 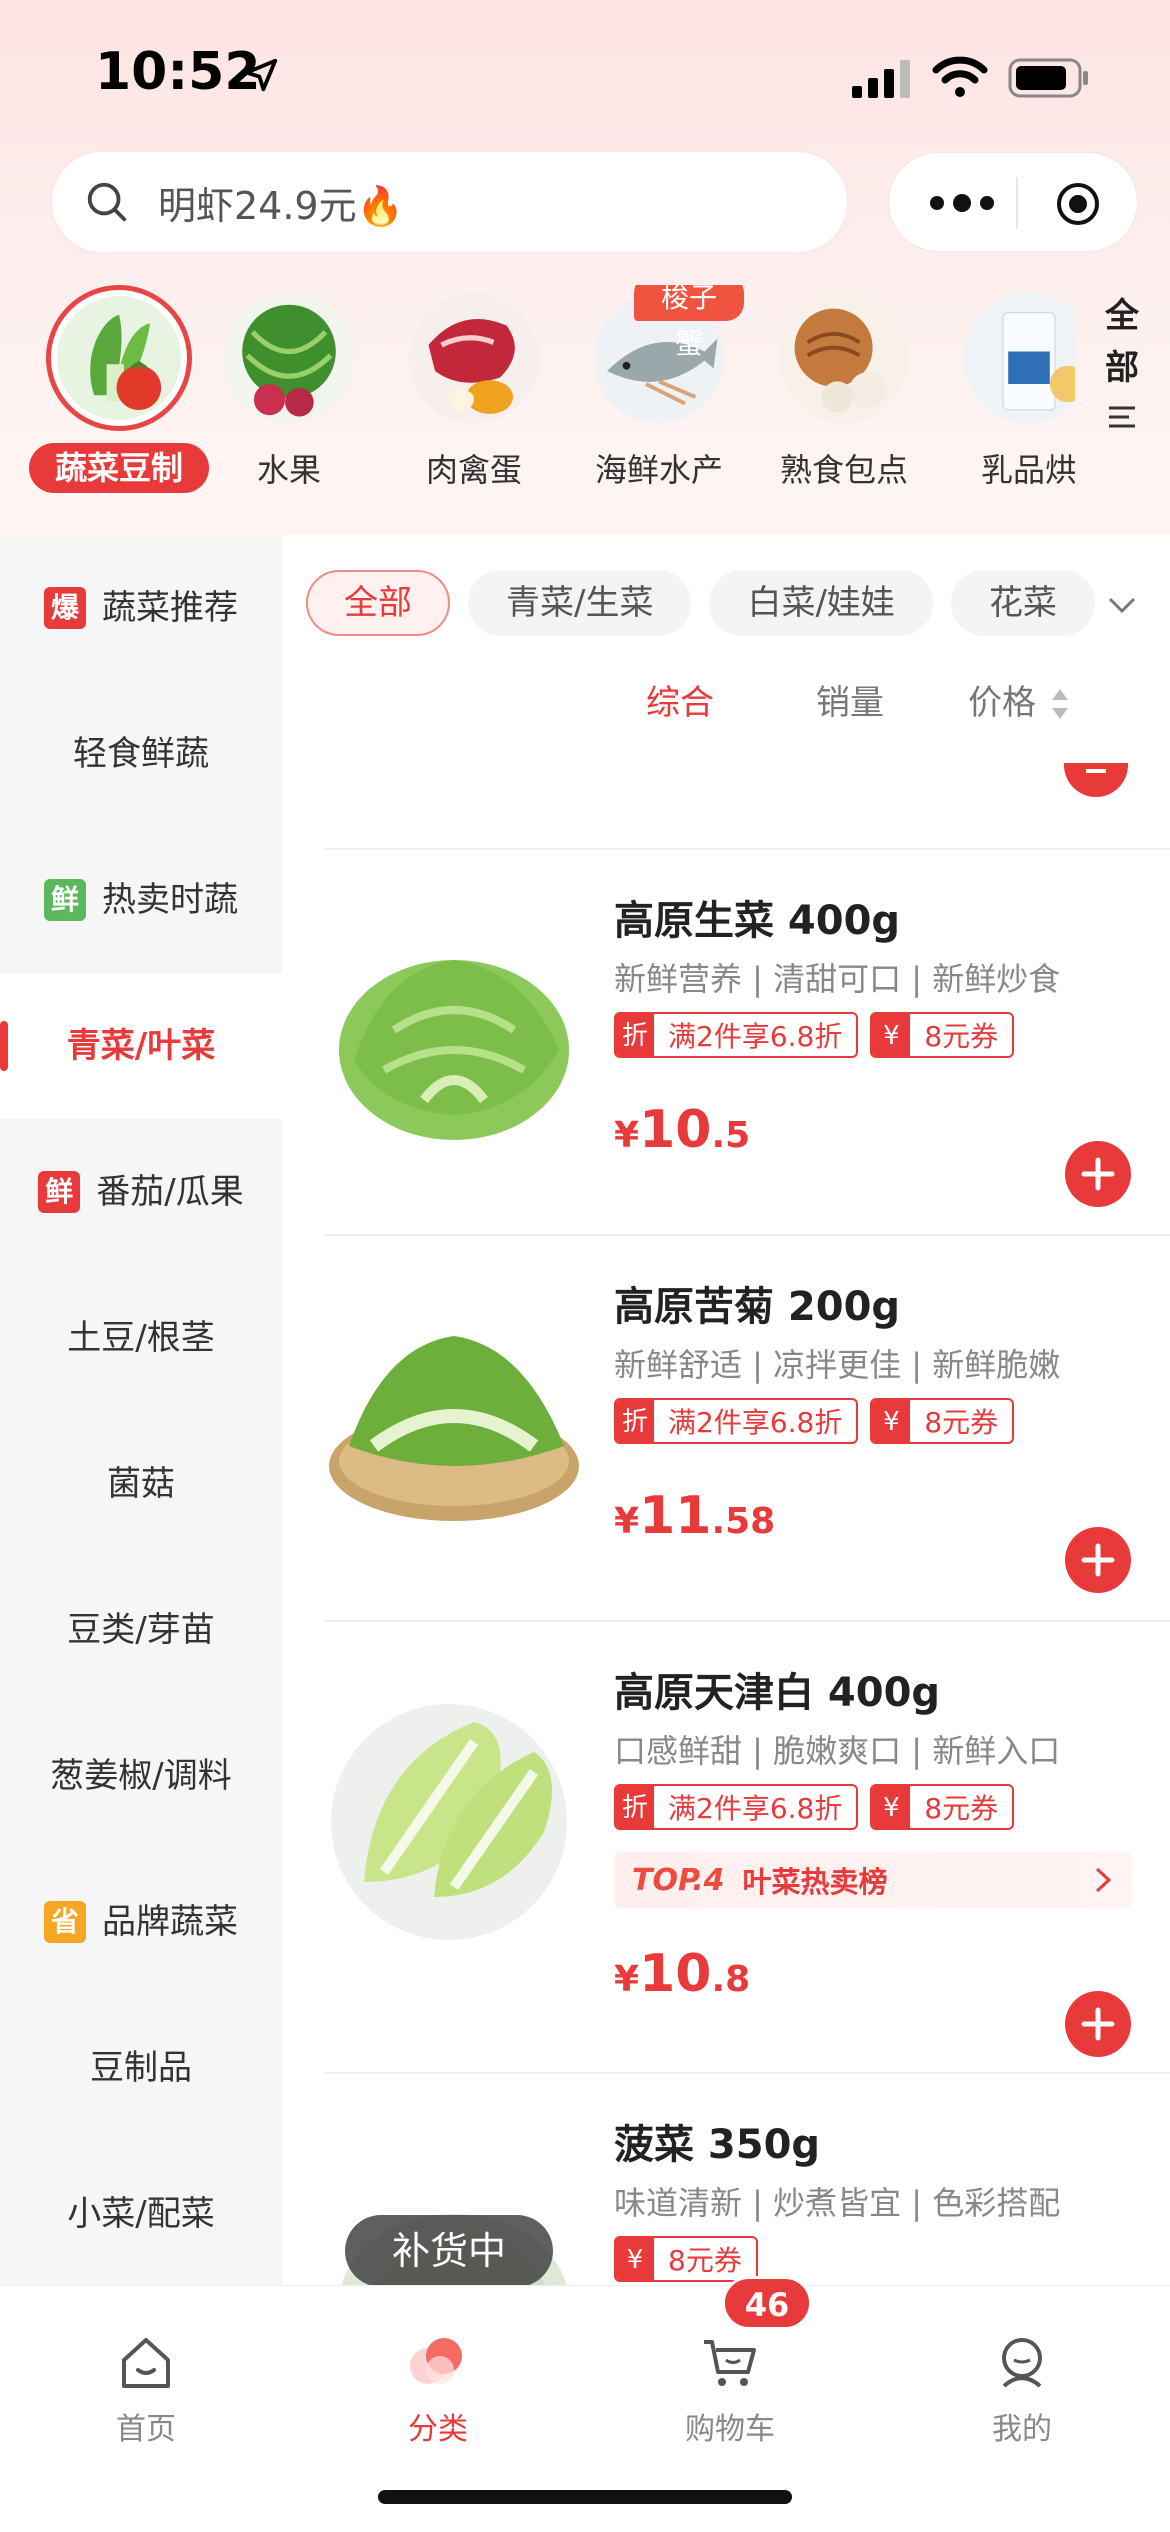 I want to click on more-icon, so click(x=962, y=203).